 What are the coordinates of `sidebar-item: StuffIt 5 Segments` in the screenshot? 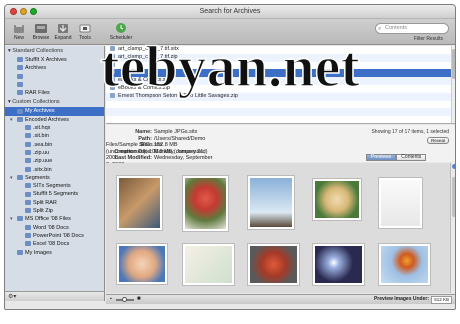 It's located at (54, 194).